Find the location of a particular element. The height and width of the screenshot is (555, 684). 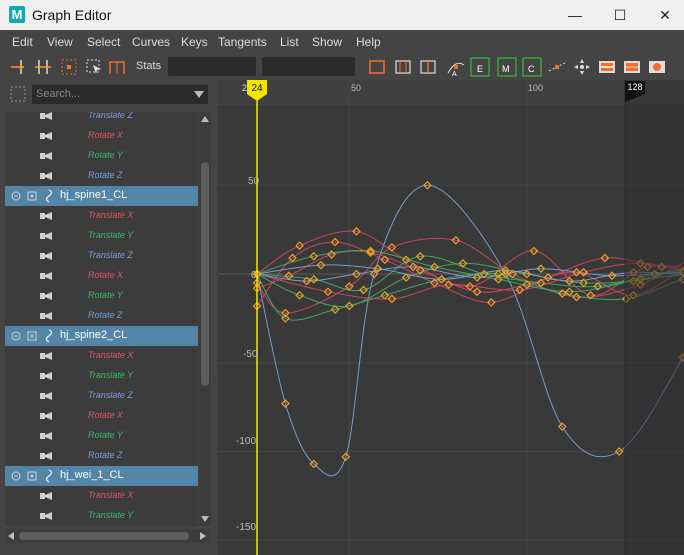

horizontal-scrollbar is located at coordinates (107, 536).